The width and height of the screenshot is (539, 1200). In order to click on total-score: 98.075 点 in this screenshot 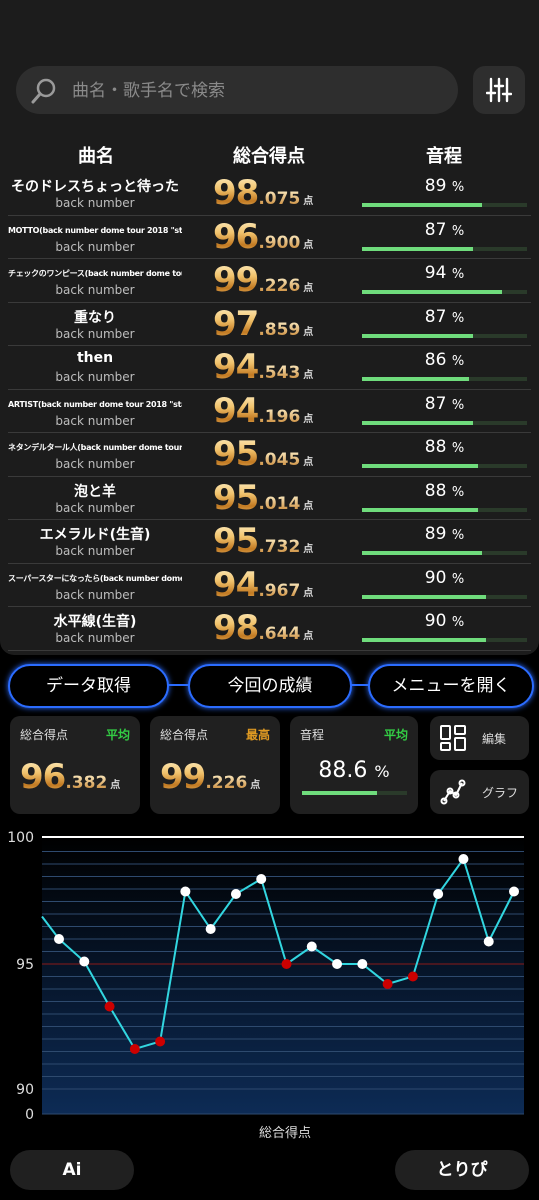, I will do `click(263, 193)`.